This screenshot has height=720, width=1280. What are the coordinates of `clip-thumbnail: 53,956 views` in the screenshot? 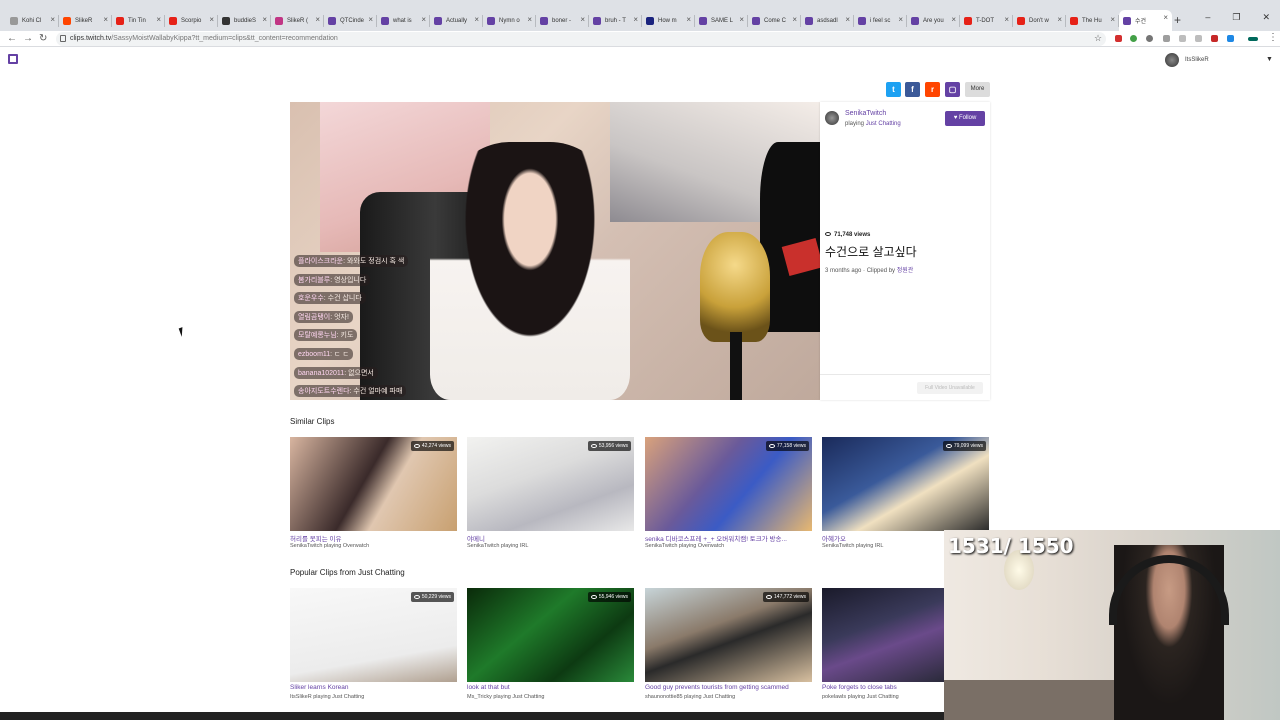 It's located at (550, 484).